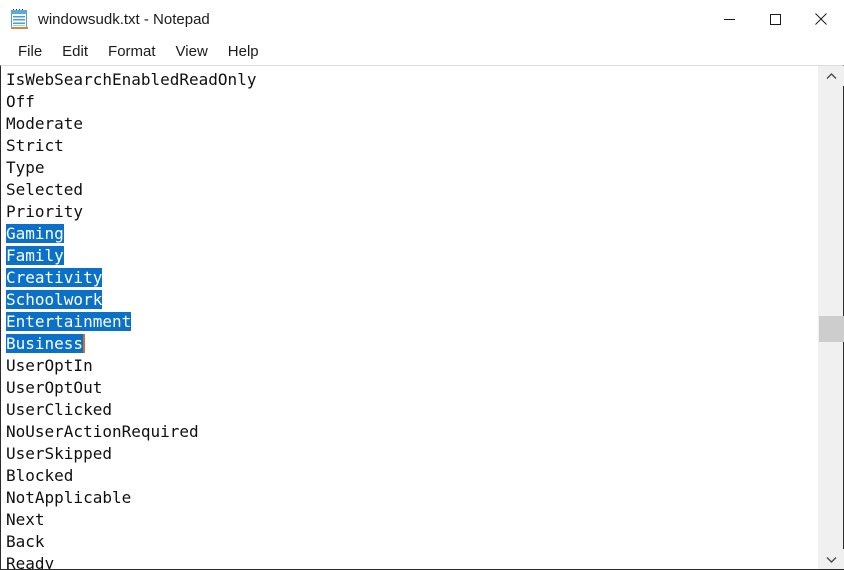  Describe the element at coordinates (124, 19) in the screenshot. I see `window-title: windowsudk.txt - Notepad` at that location.